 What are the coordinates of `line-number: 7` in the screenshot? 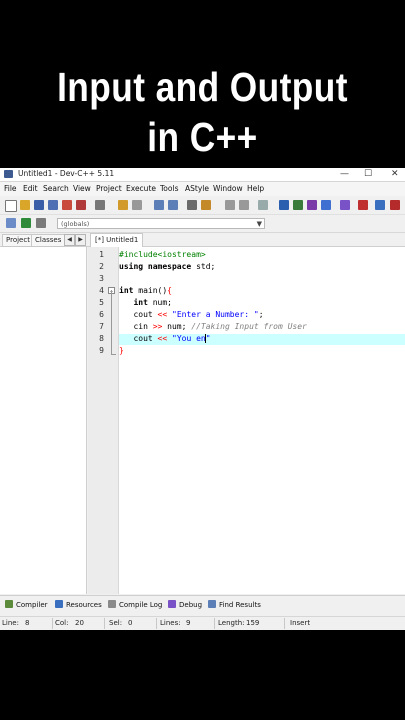 It's located at (101, 326).